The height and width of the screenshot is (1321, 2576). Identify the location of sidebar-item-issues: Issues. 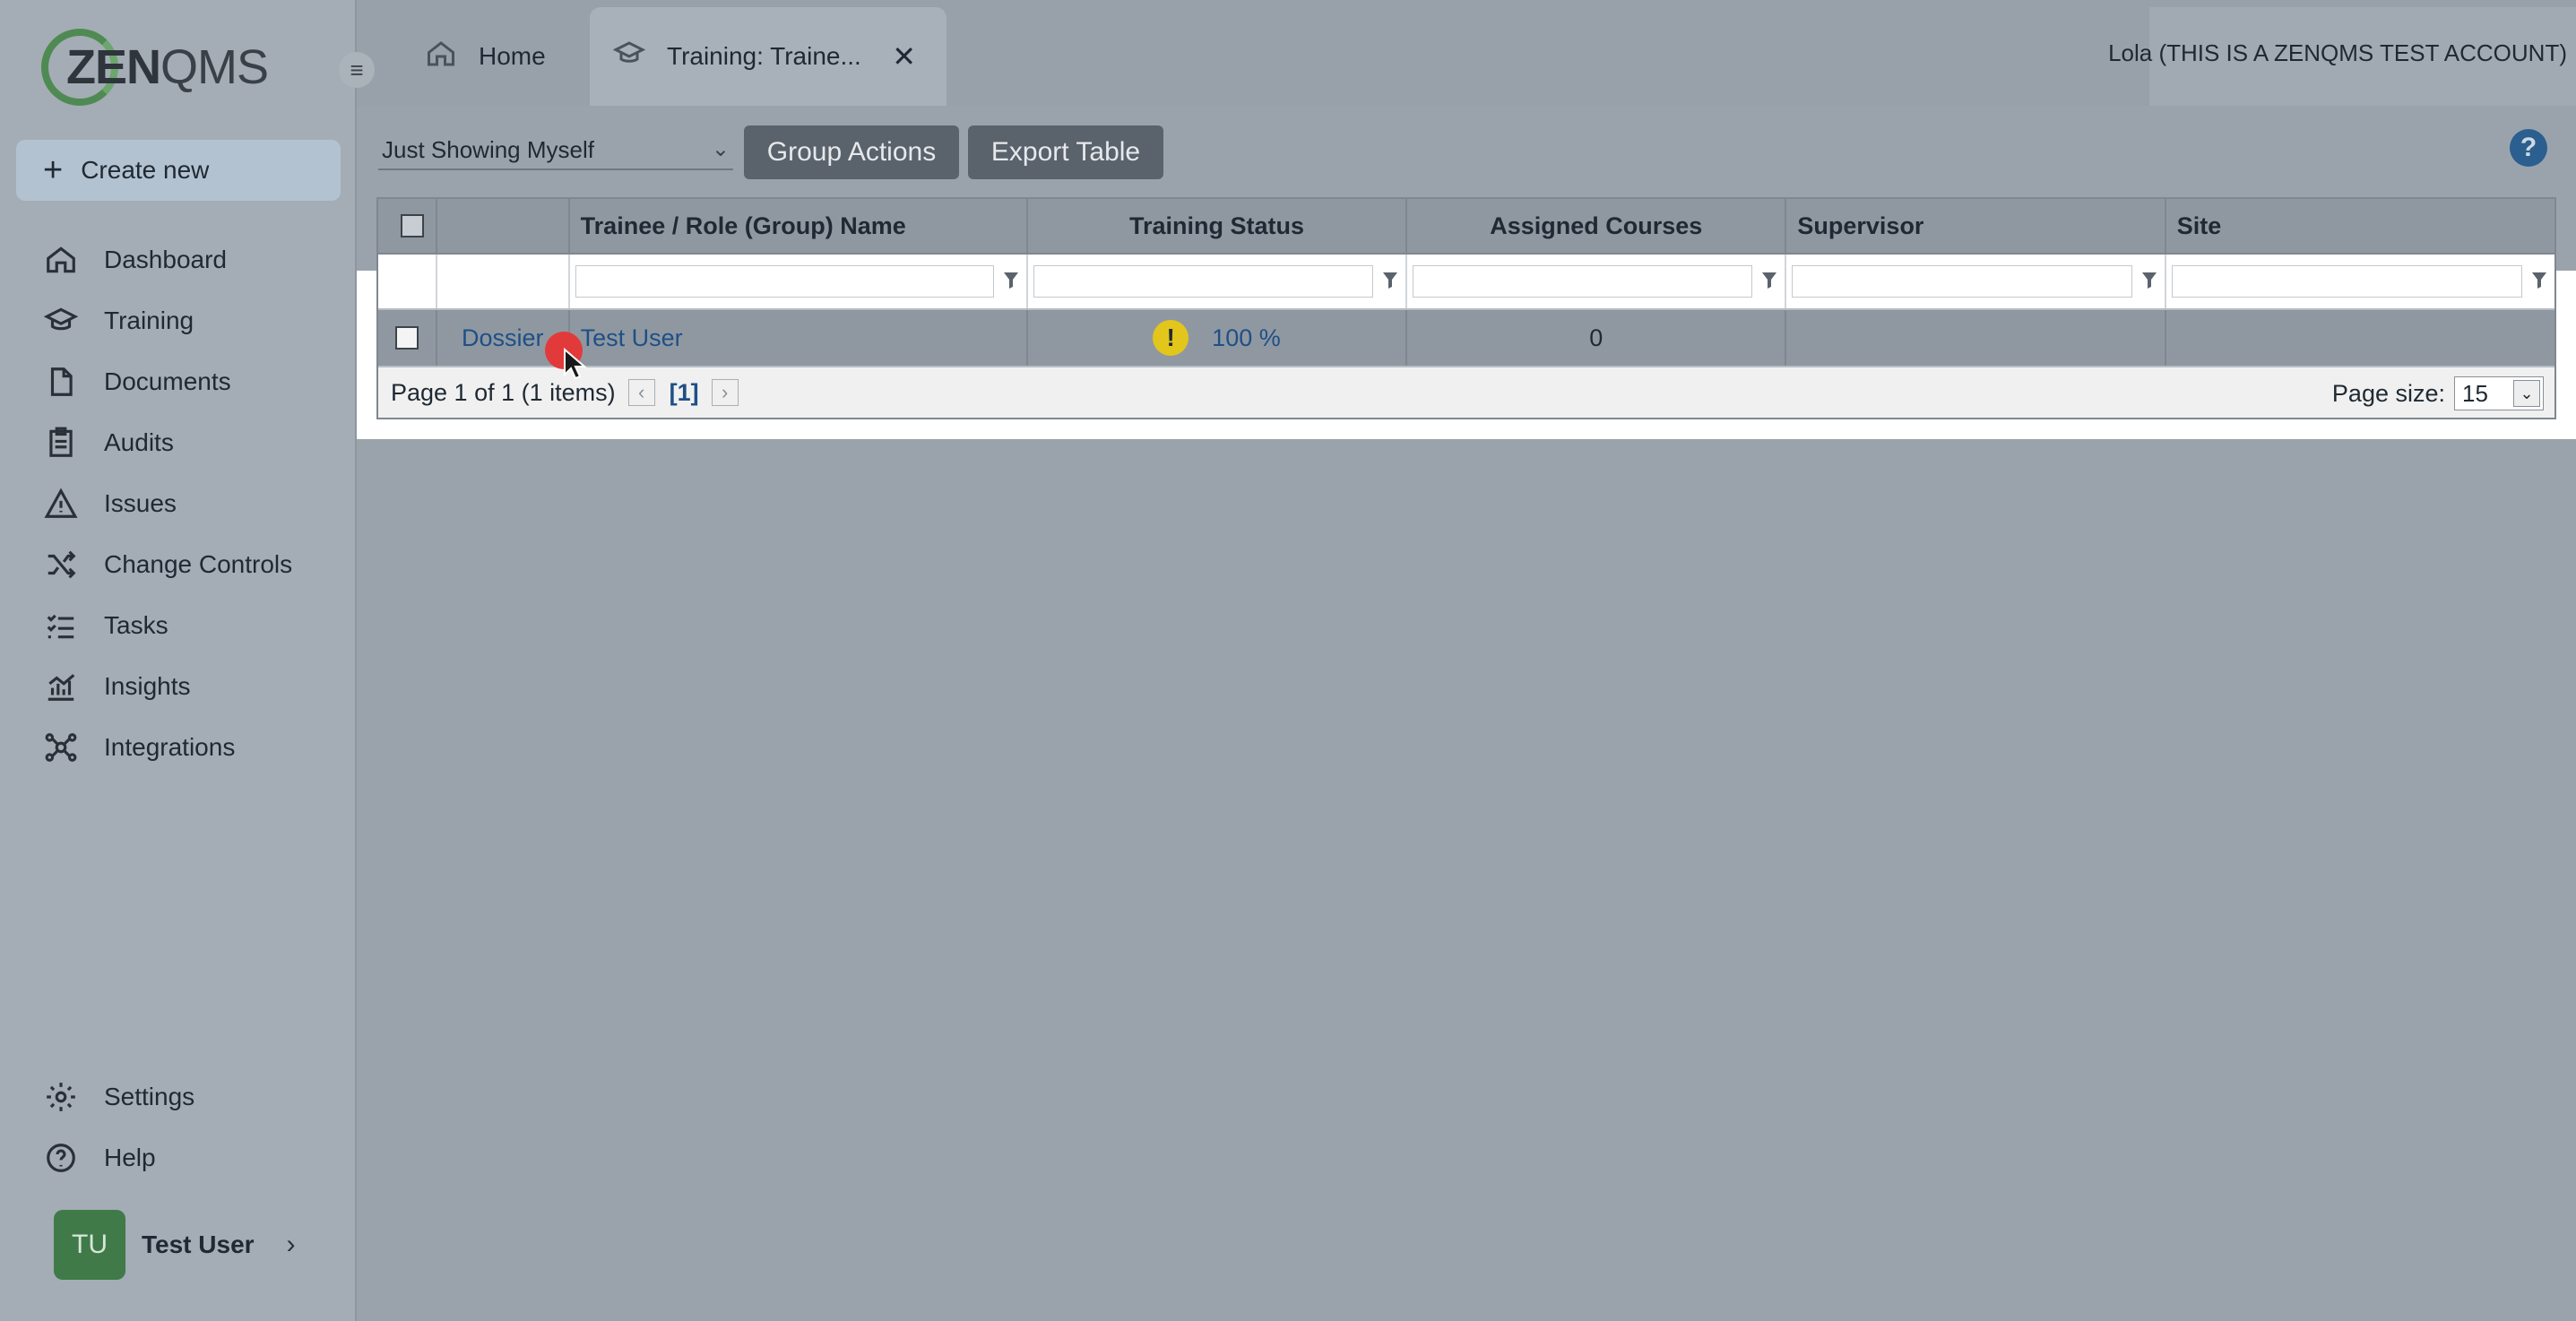
(178, 503).